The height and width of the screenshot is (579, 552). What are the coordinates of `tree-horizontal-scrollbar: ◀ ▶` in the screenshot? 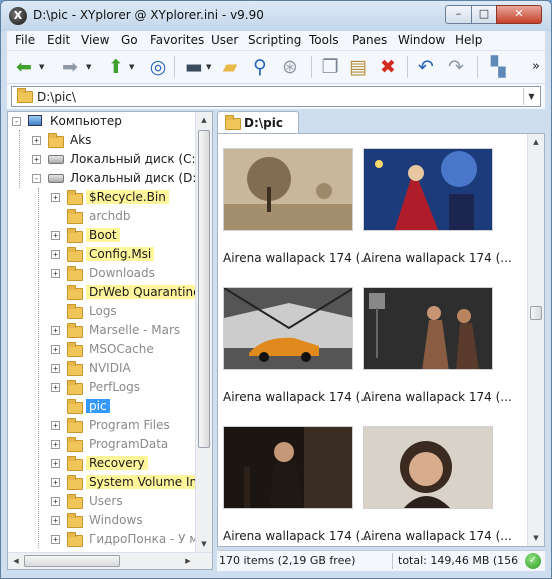 It's located at (110, 560).